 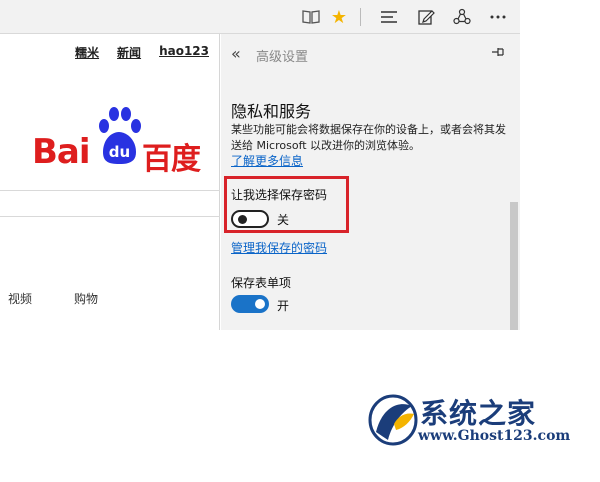 I want to click on section-title: 隐私和服务, so click(x=271, y=111).